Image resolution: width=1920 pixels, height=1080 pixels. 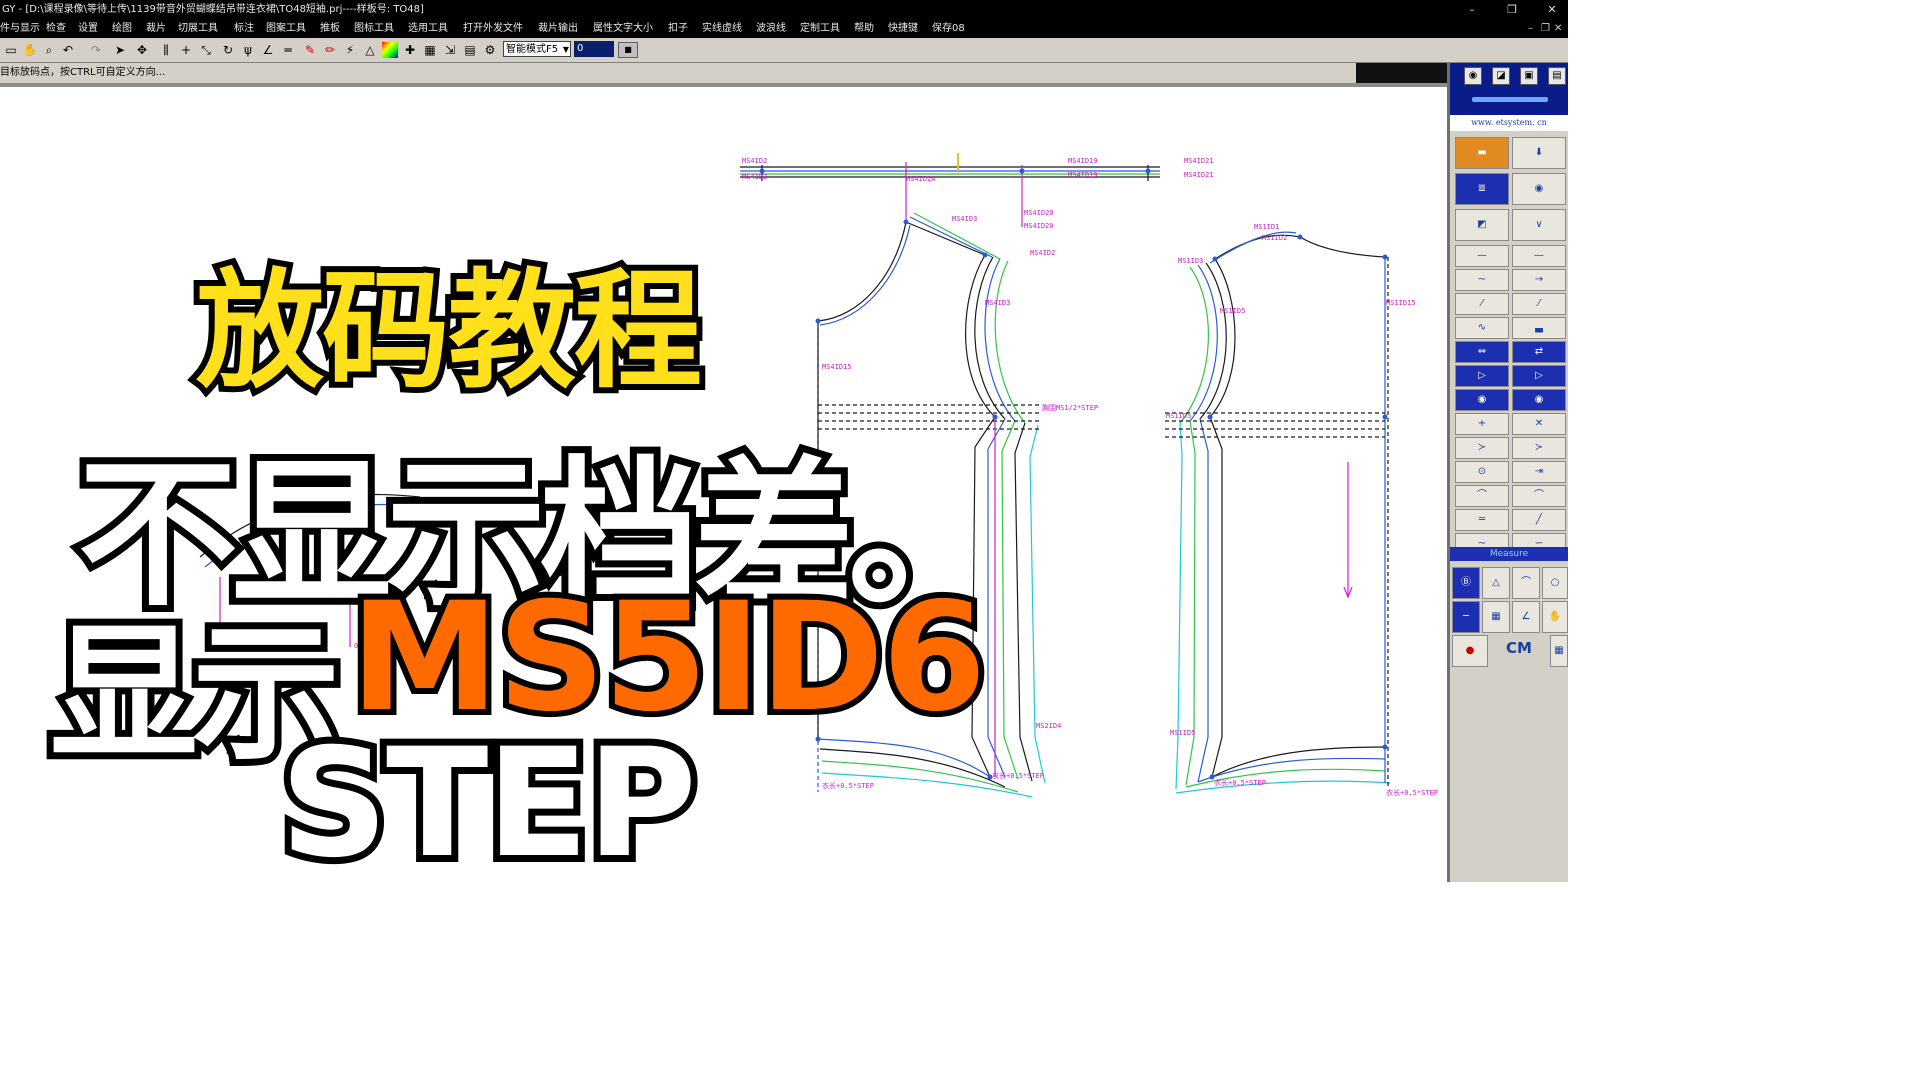 What do you see at coordinates (1526, 617) in the screenshot?
I see `measure-angle-icon: ∠` at bounding box center [1526, 617].